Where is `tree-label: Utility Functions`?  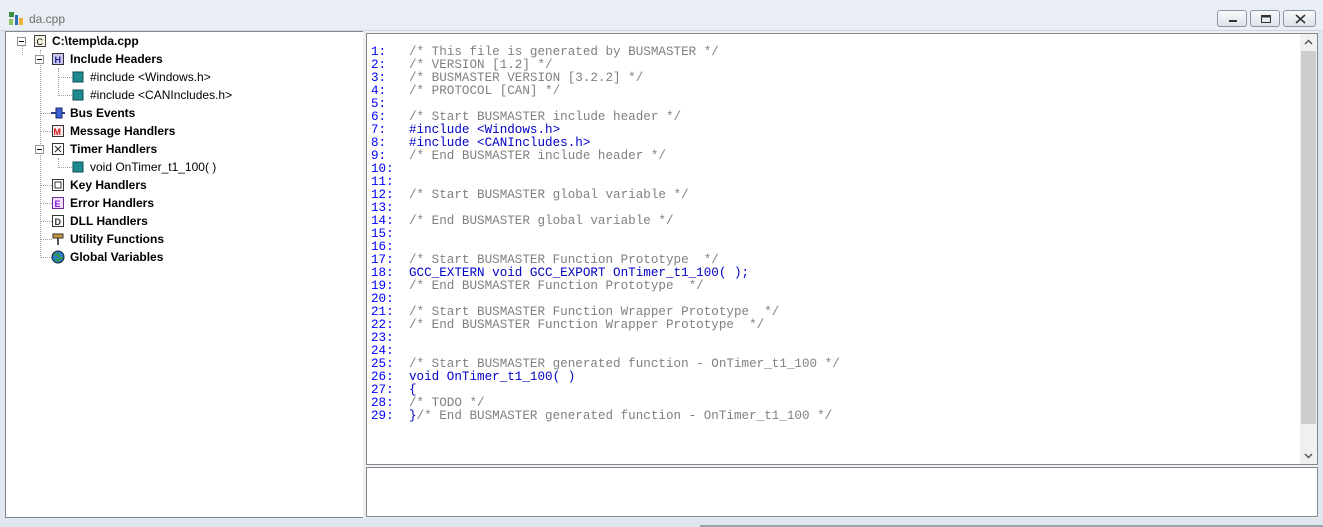 tree-label: Utility Functions is located at coordinates (117, 239).